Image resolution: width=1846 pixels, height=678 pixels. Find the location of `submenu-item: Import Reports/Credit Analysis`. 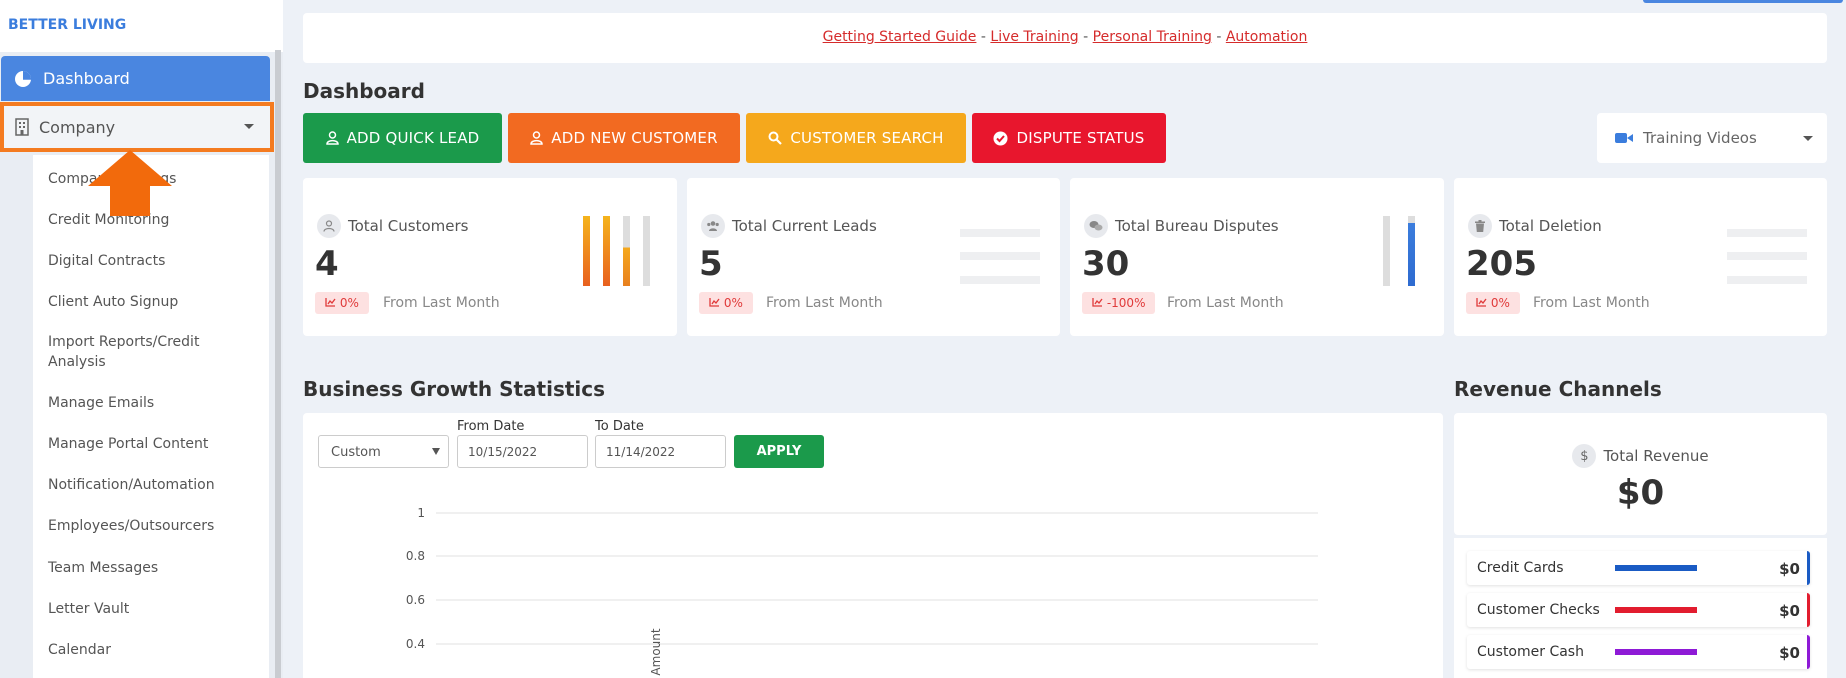

submenu-item: Import Reports/Credit Analysis is located at coordinates (135, 352).